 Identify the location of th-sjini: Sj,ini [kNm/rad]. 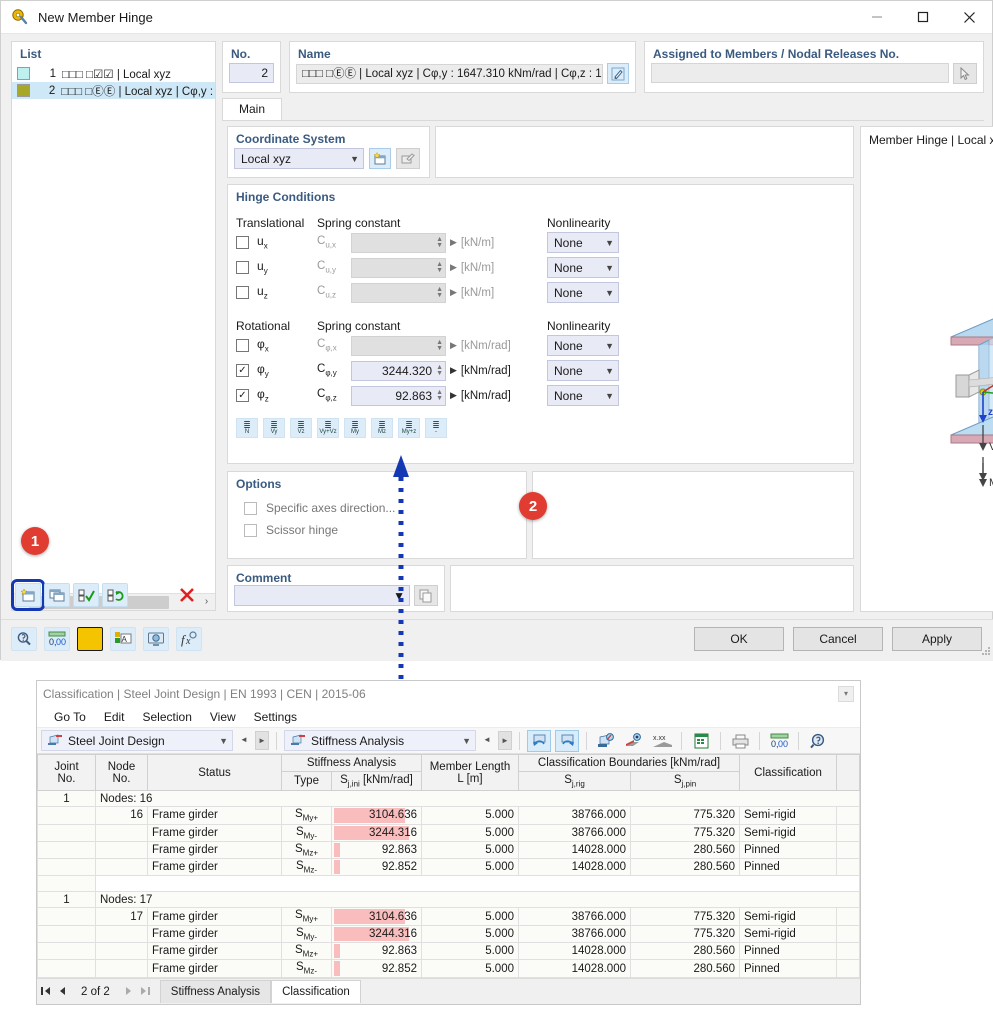
(376, 781).